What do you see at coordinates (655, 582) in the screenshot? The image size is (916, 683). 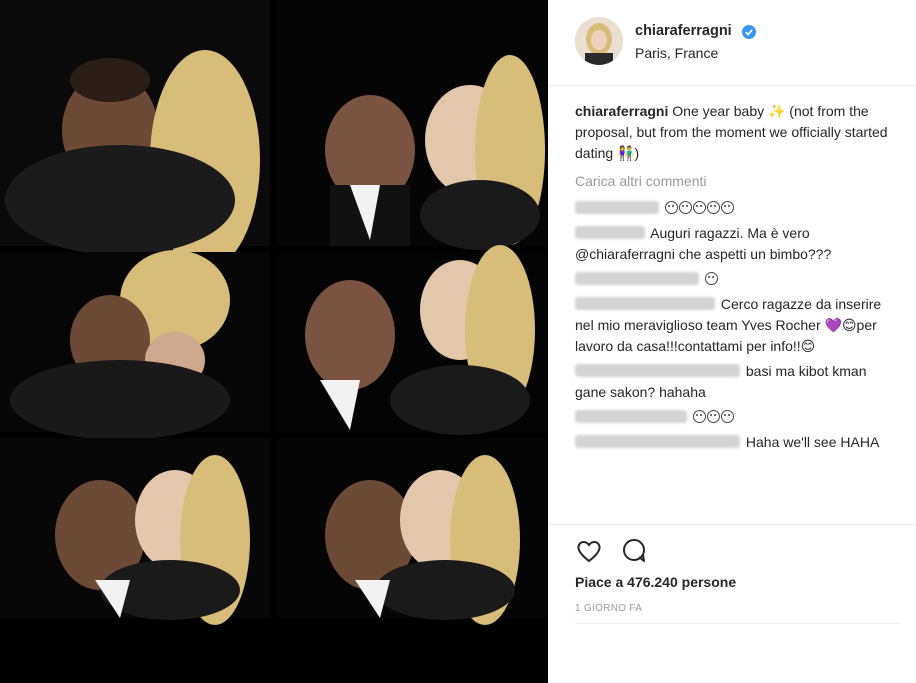 I see `likes-count: Piace a 476.240 persone` at bounding box center [655, 582].